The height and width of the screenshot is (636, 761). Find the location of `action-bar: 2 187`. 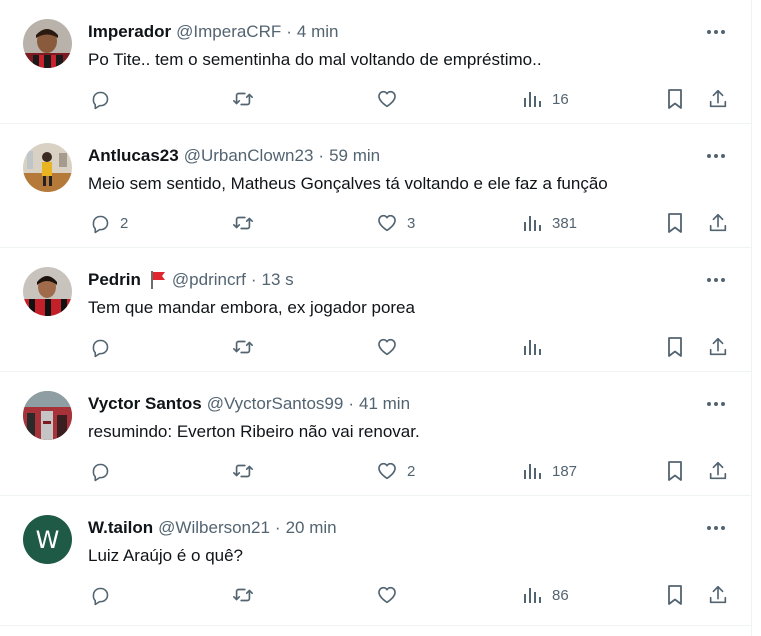

action-bar: 2 187 is located at coordinates (376, 471).